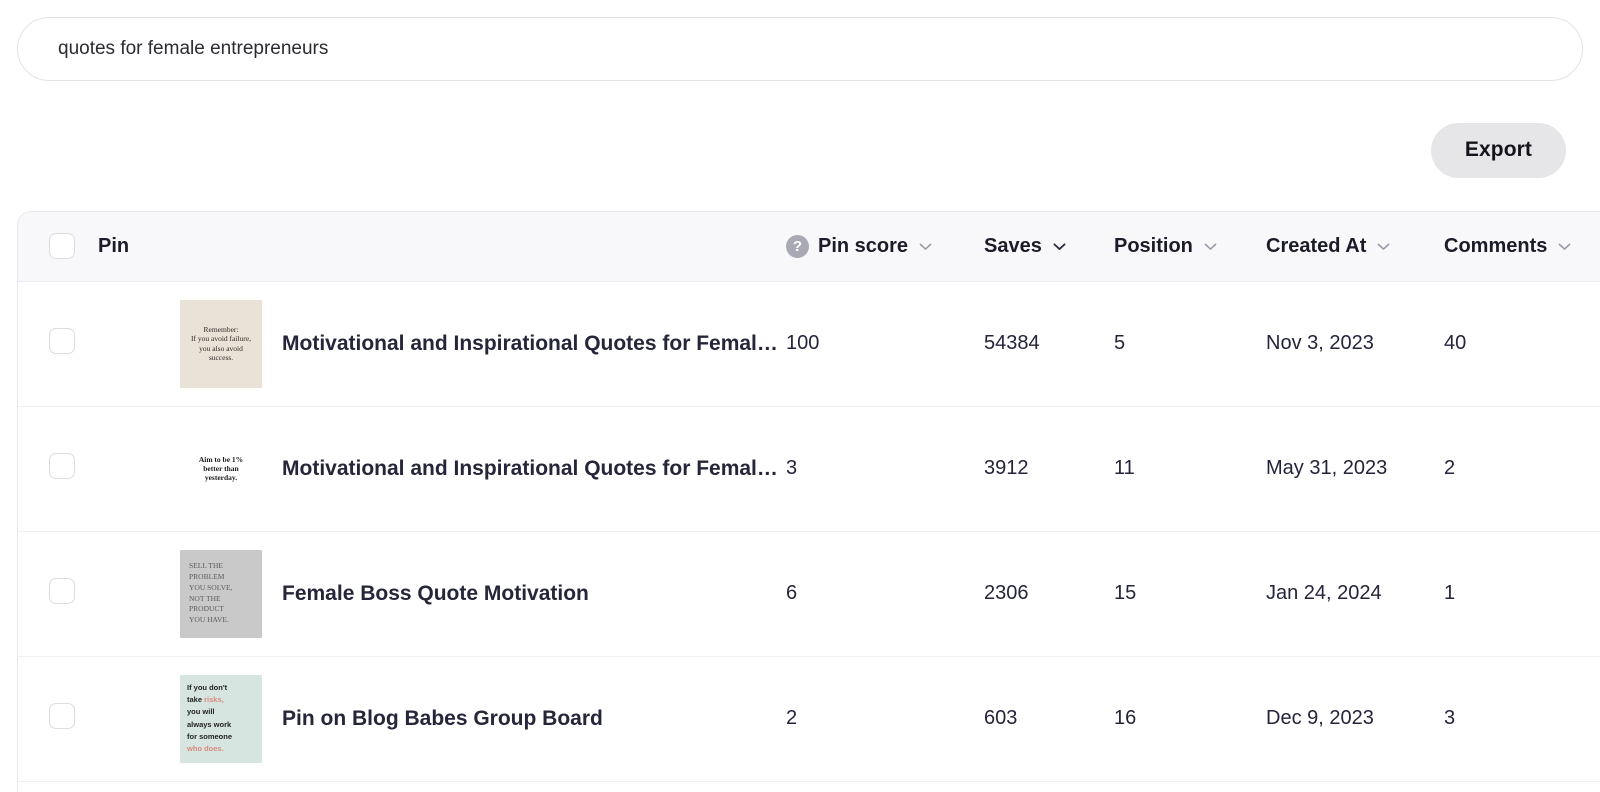 The image size is (1600, 792). What do you see at coordinates (114, 245) in the screenshot?
I see `header-pin-label: Pin` at bounding box center [114, 245].